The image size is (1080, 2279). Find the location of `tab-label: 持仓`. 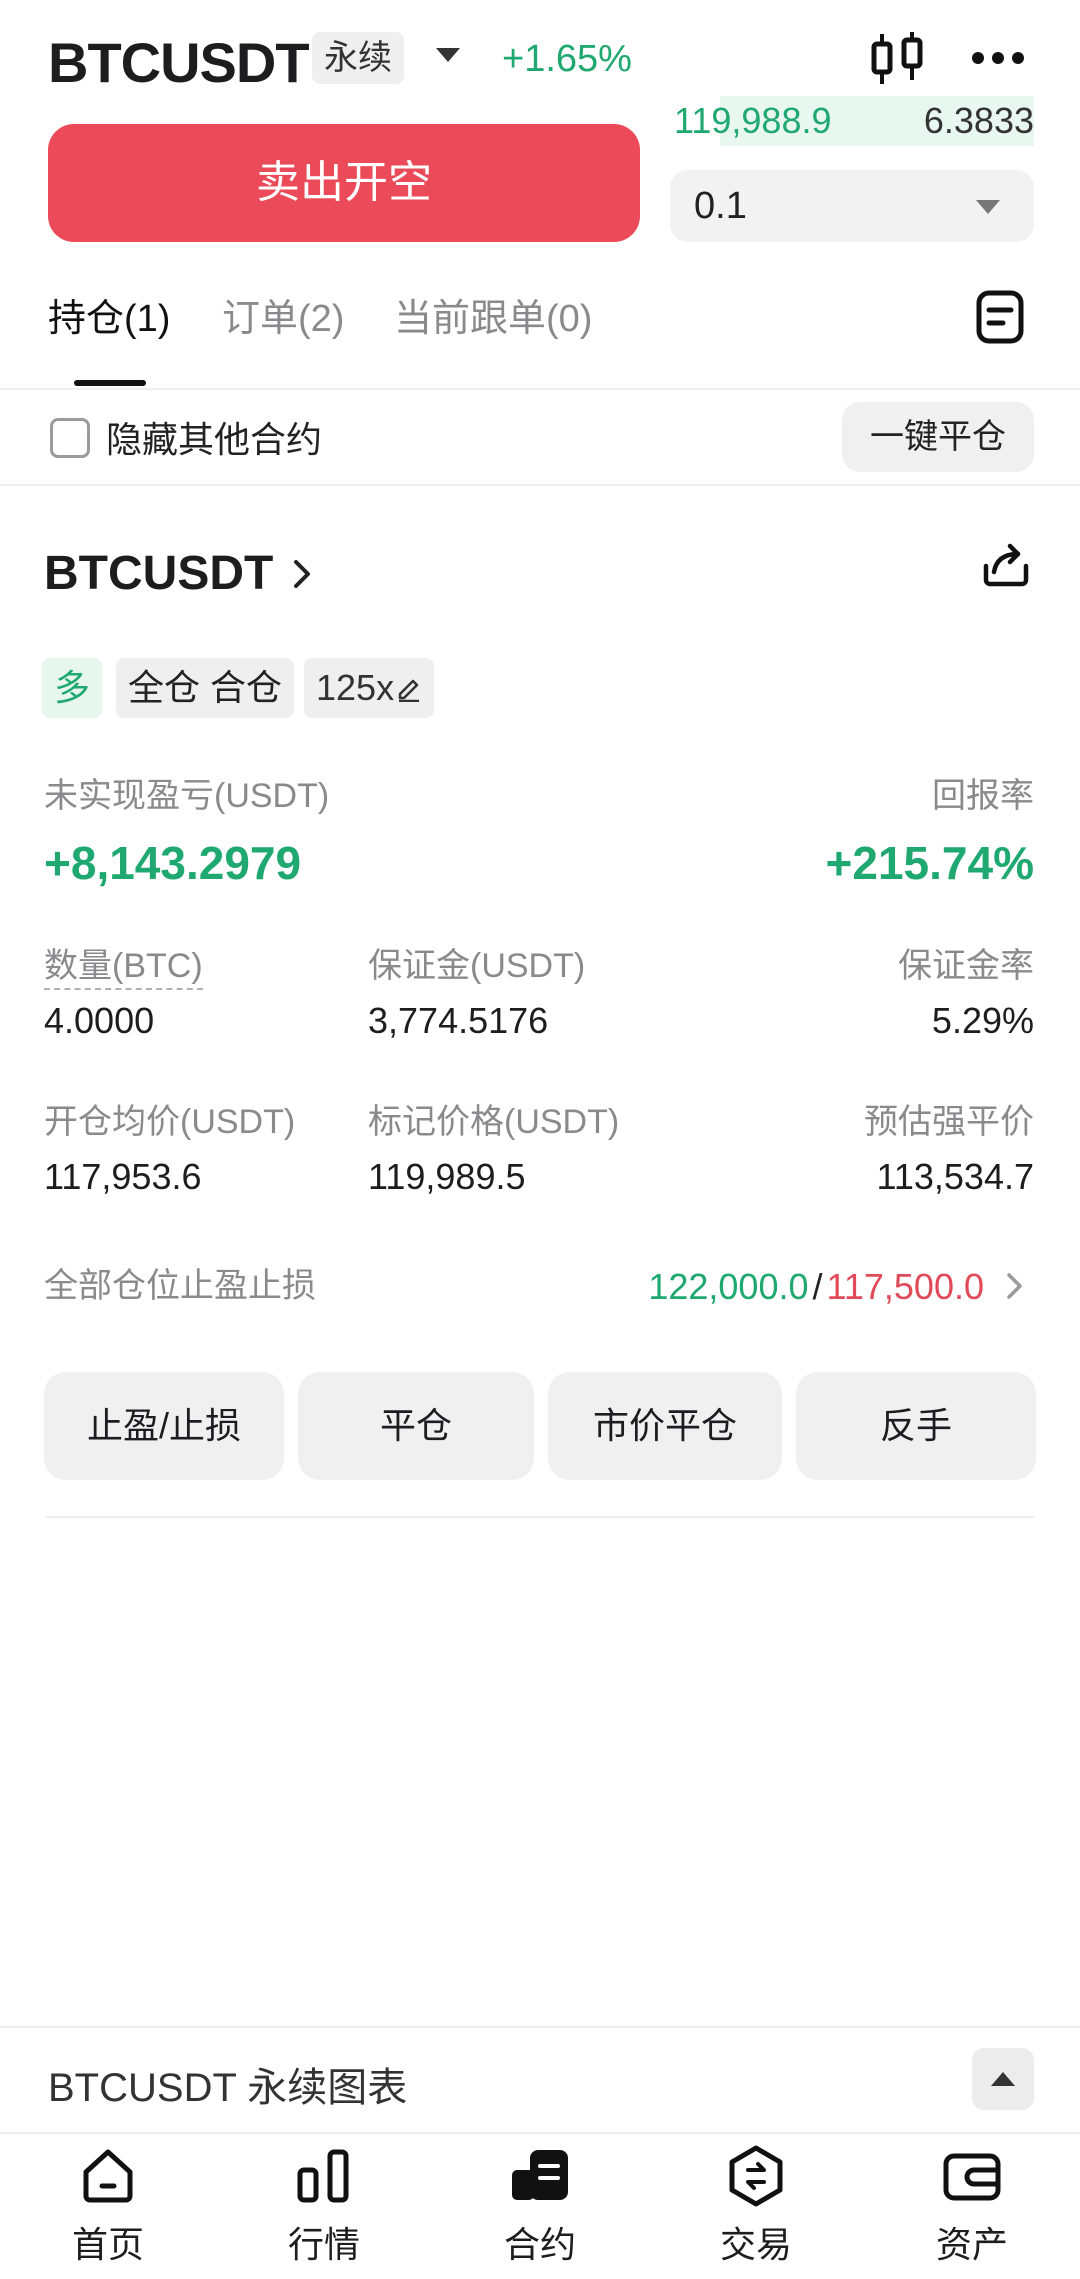

tab-label: 持仓 is located at coordinates (86, 319).